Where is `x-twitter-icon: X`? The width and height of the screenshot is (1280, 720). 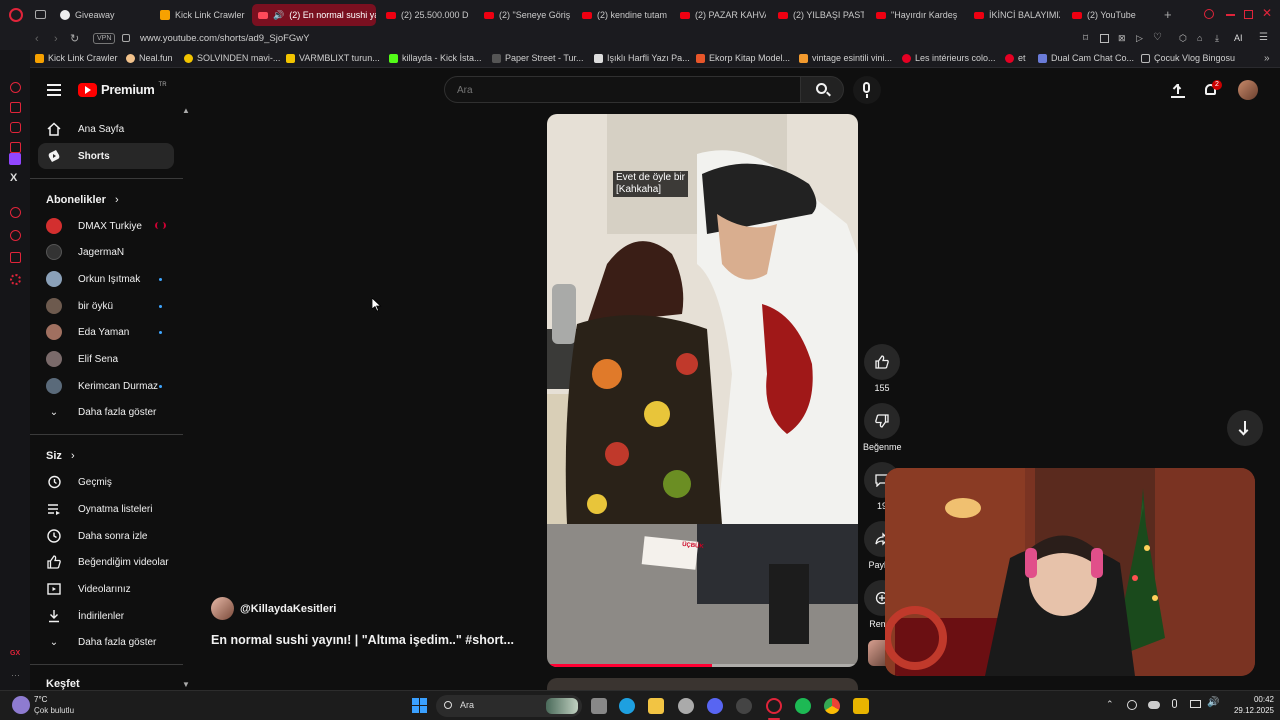 x-twitter-icon: X is located at coordinates (13, 178).